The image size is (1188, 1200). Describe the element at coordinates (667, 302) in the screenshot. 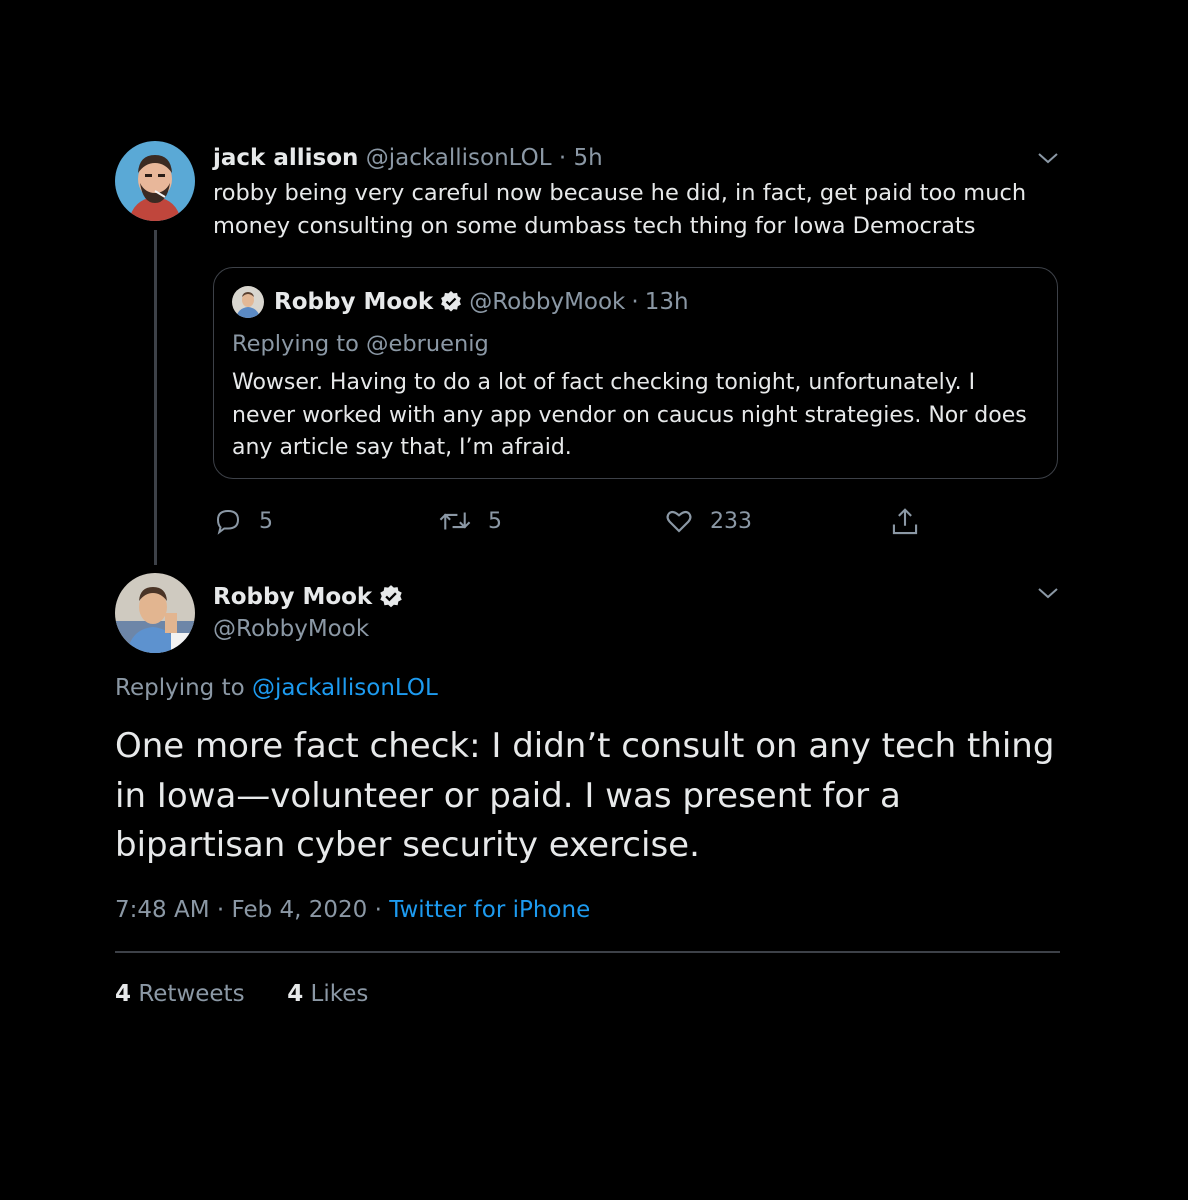

I see `quoted-tweet-time: 13h` at that location.